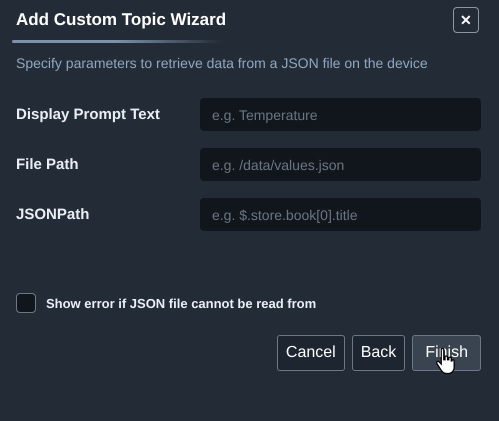  I want to click on description-text: Specify parameters to retrieve data from a JSON file on the device, so click(222, 63).